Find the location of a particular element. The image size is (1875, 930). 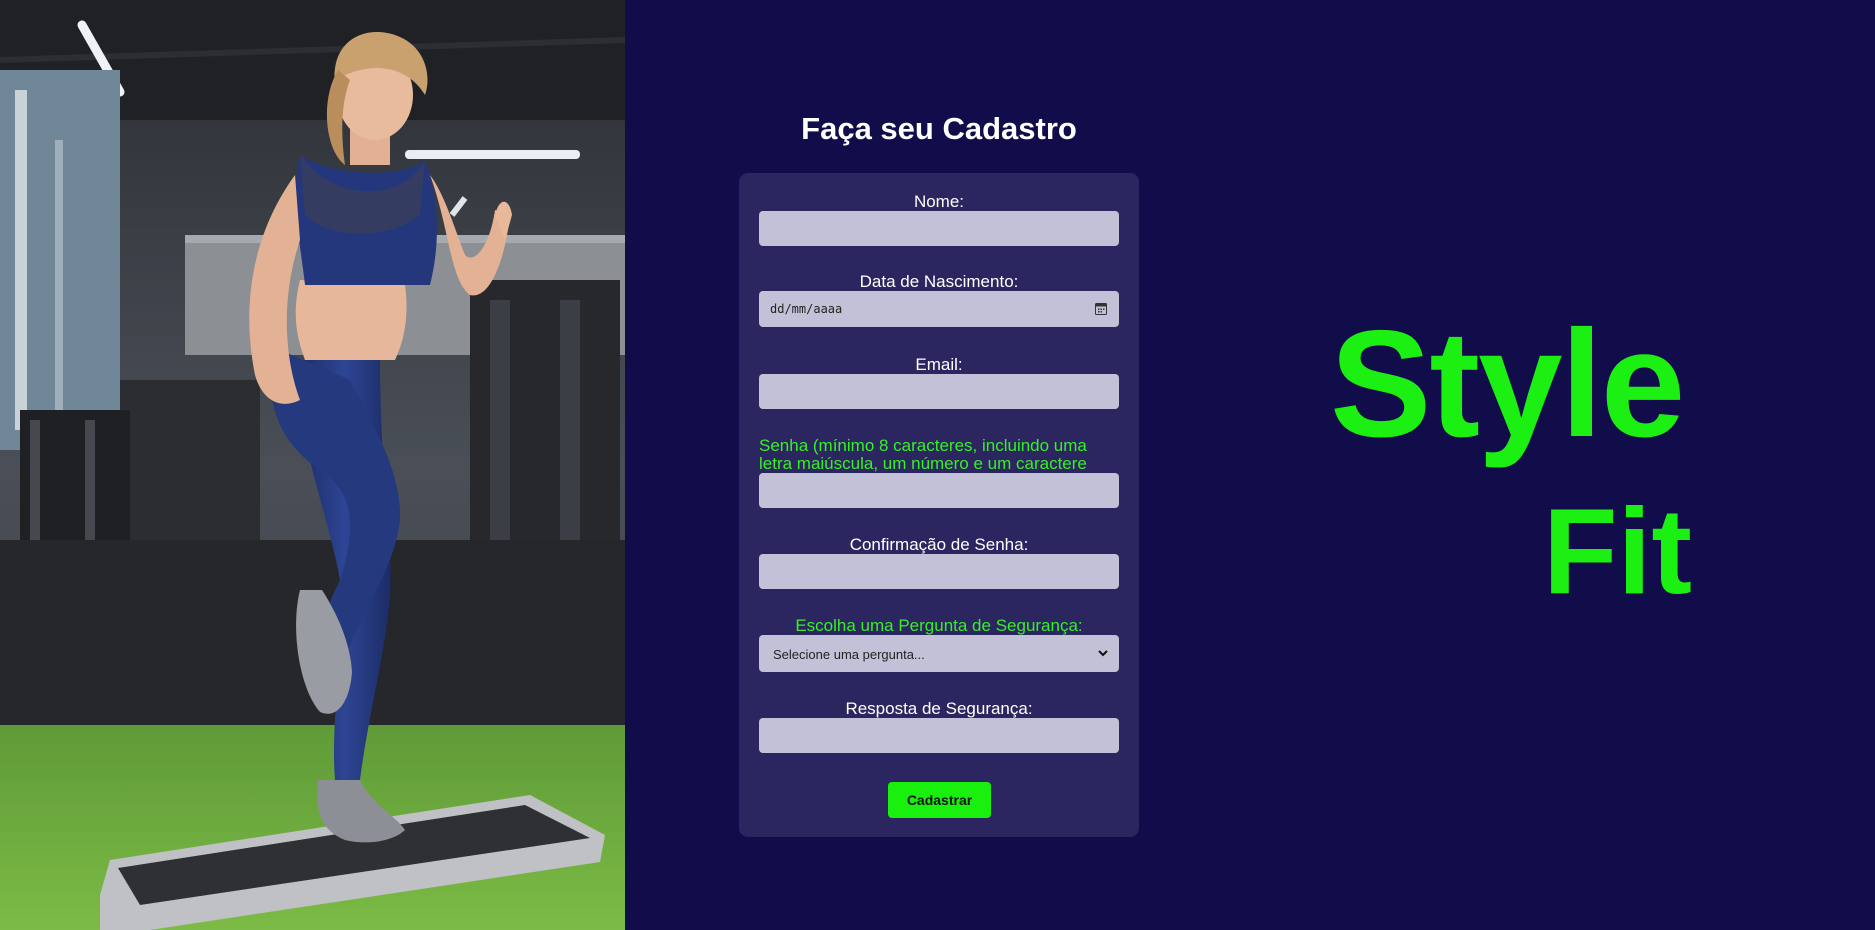

page-title: Faça seu Cadastro is located at coordinates (939, 128).